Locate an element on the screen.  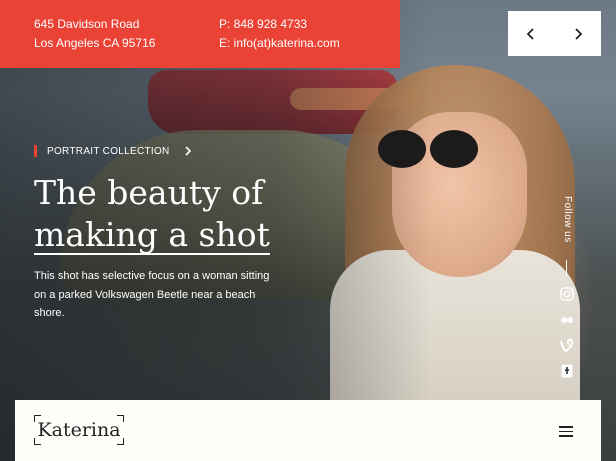
hero-title: The beauty of making a shot is located at coordinates (194, 214).